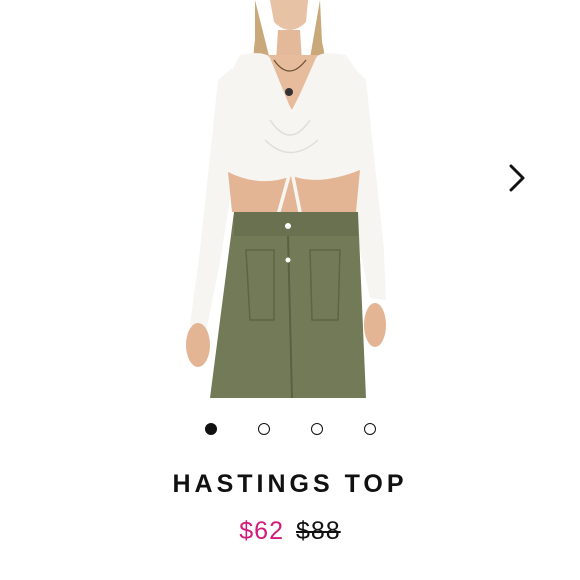 The image size is (580, 580). I want to click on product-title: HASTINGS TOP, so click(290, 484).